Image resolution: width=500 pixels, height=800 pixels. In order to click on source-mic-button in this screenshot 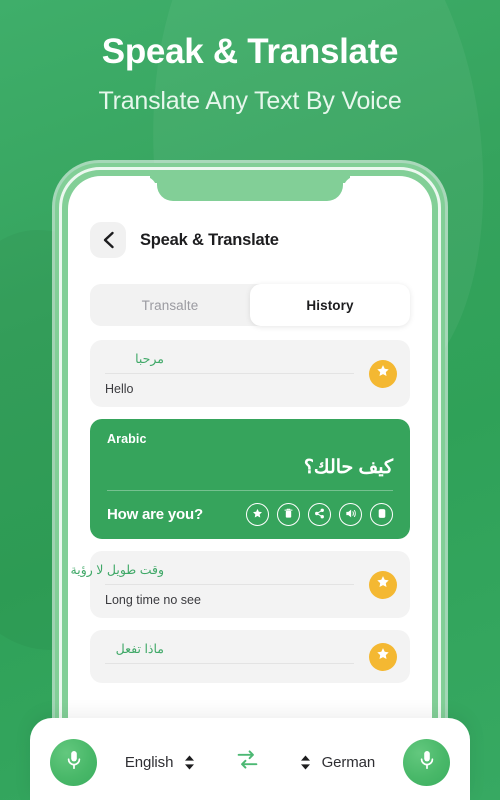, I will do `click(73, 762)`.